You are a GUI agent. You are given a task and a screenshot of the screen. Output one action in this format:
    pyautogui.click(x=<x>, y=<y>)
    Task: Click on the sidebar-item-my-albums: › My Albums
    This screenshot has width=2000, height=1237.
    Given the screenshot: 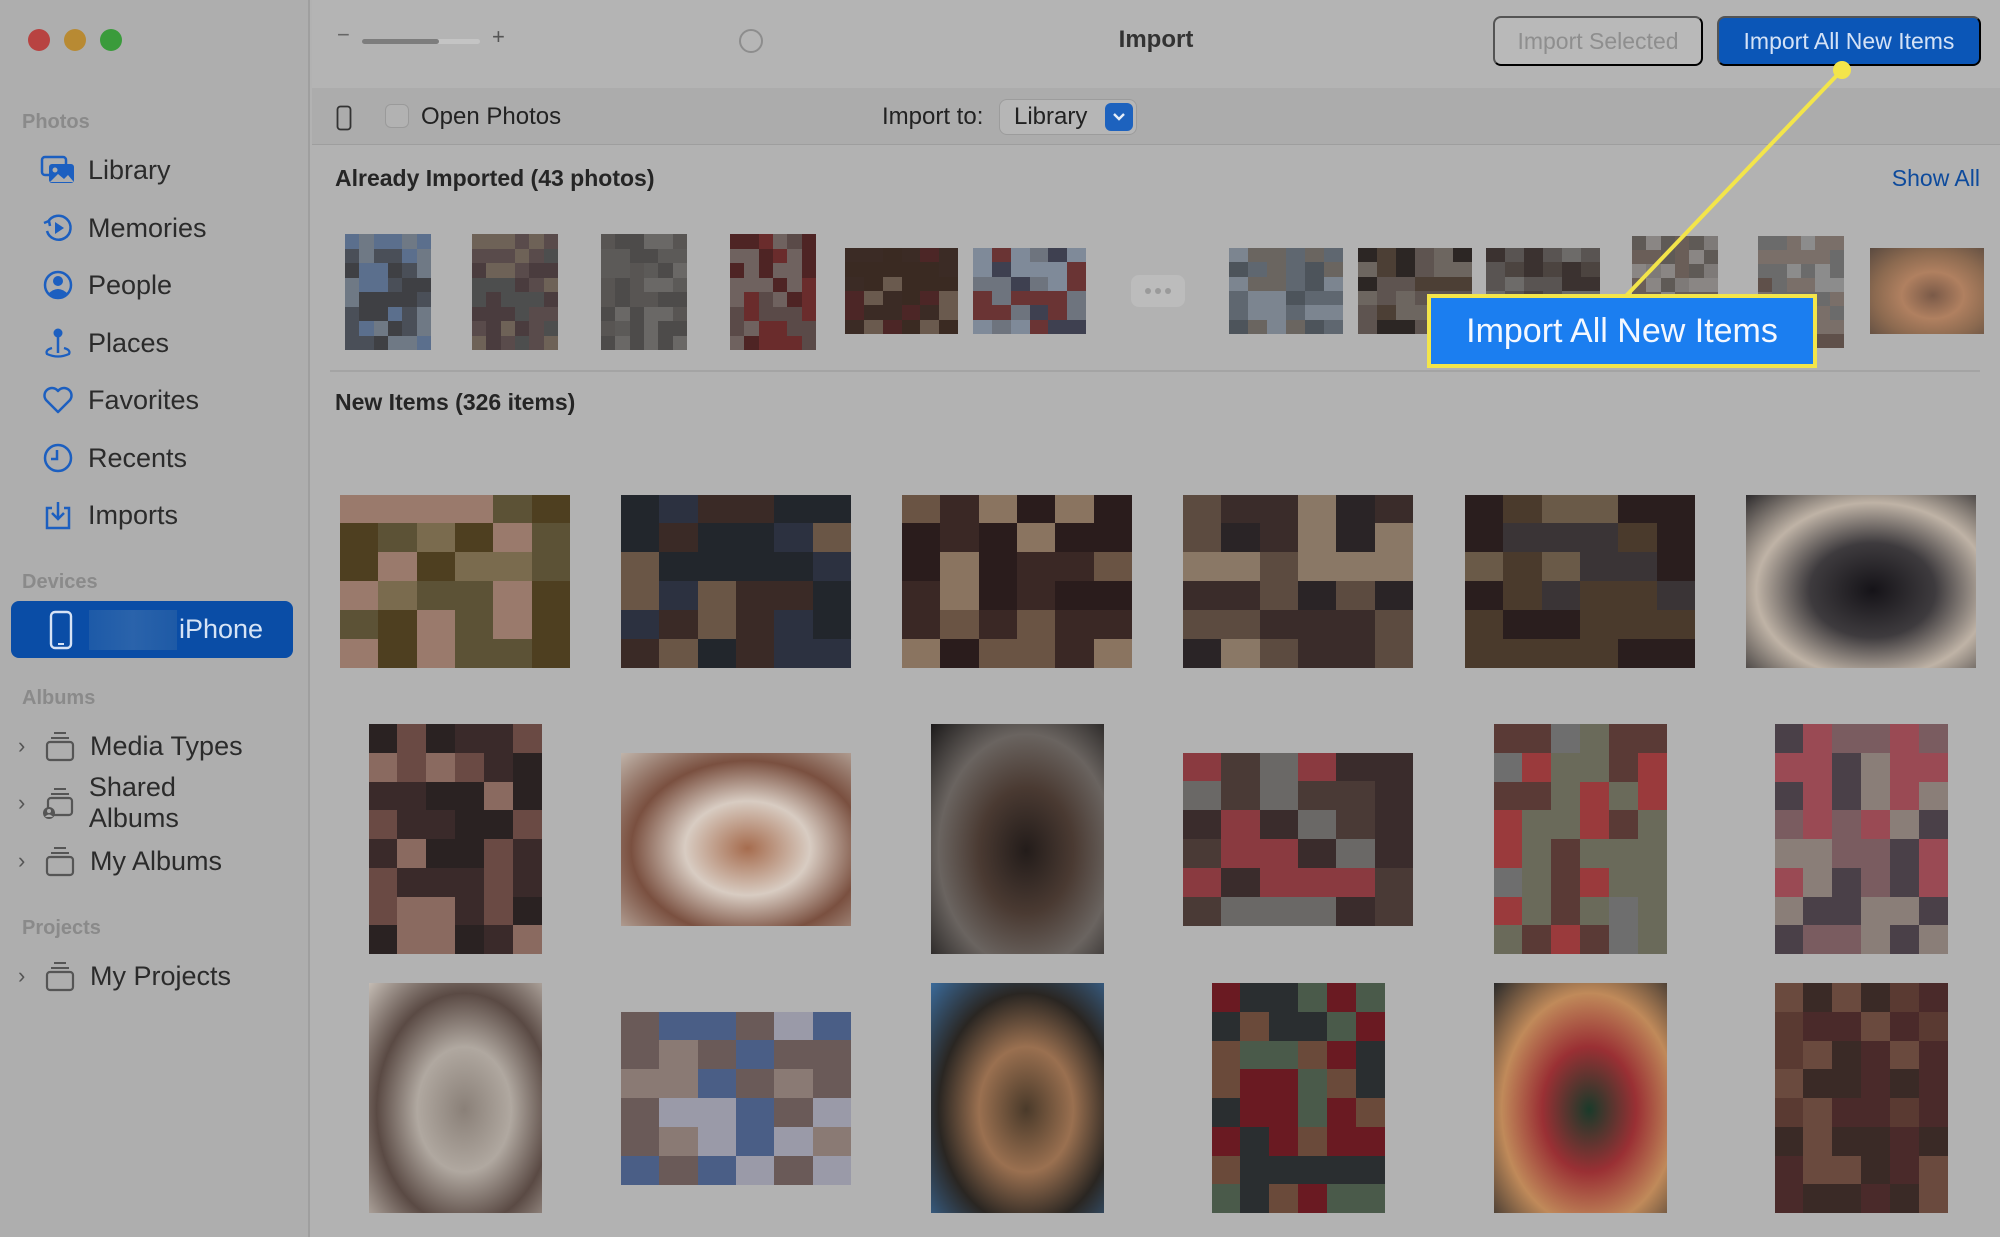 What is the action you would take?
    pyautogui.click(x=143, y=861)
    